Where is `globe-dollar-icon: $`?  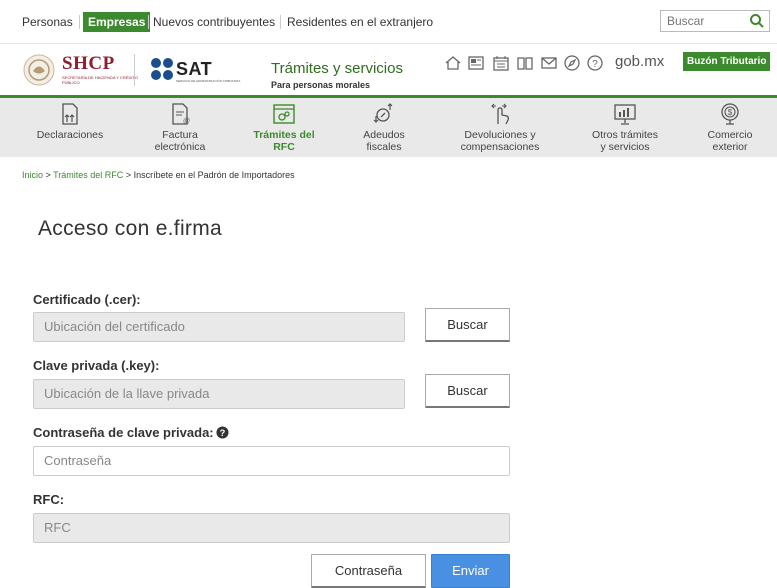 globe-dollar-icon: $ is located at coordinates (730, 114).